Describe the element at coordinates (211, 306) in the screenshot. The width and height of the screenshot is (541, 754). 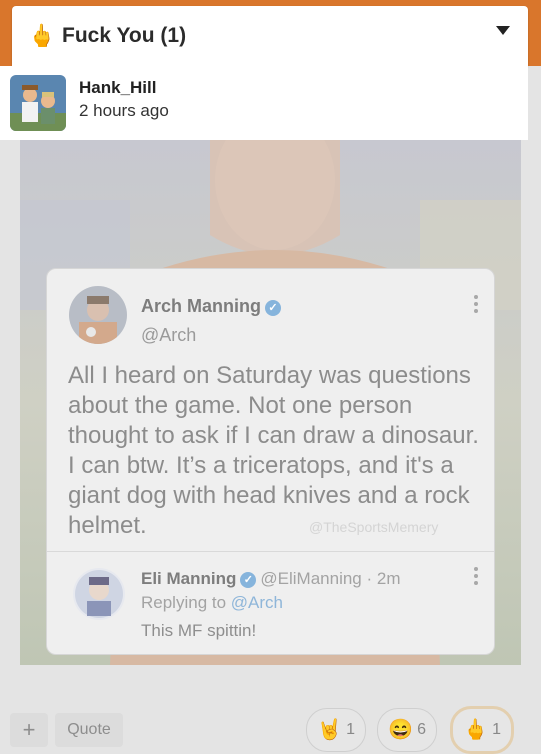
I see `tweet-author-name: Arch Manning ✓` at that location.